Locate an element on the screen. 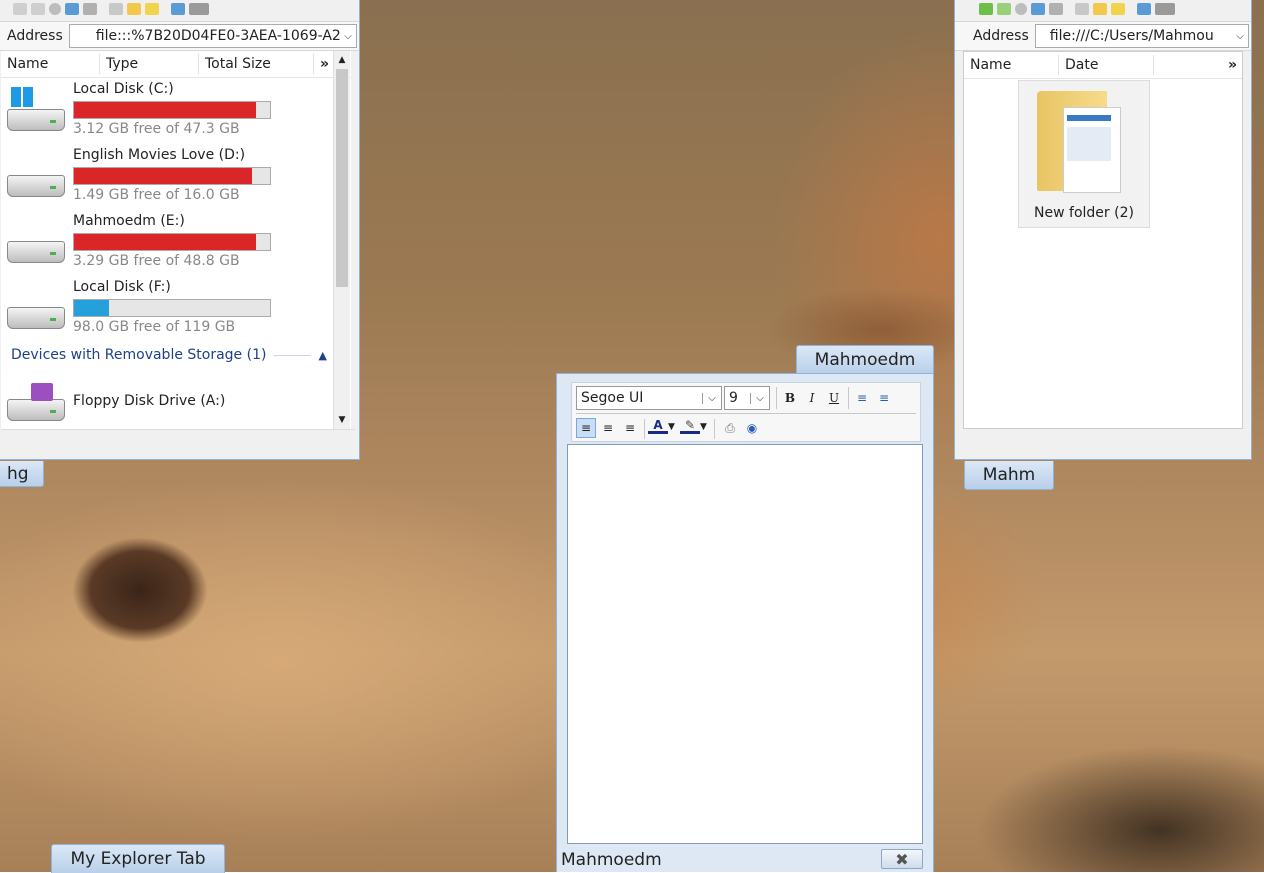  left-scrollbar: ▲ ▼ is located at coordinates (341, 240).